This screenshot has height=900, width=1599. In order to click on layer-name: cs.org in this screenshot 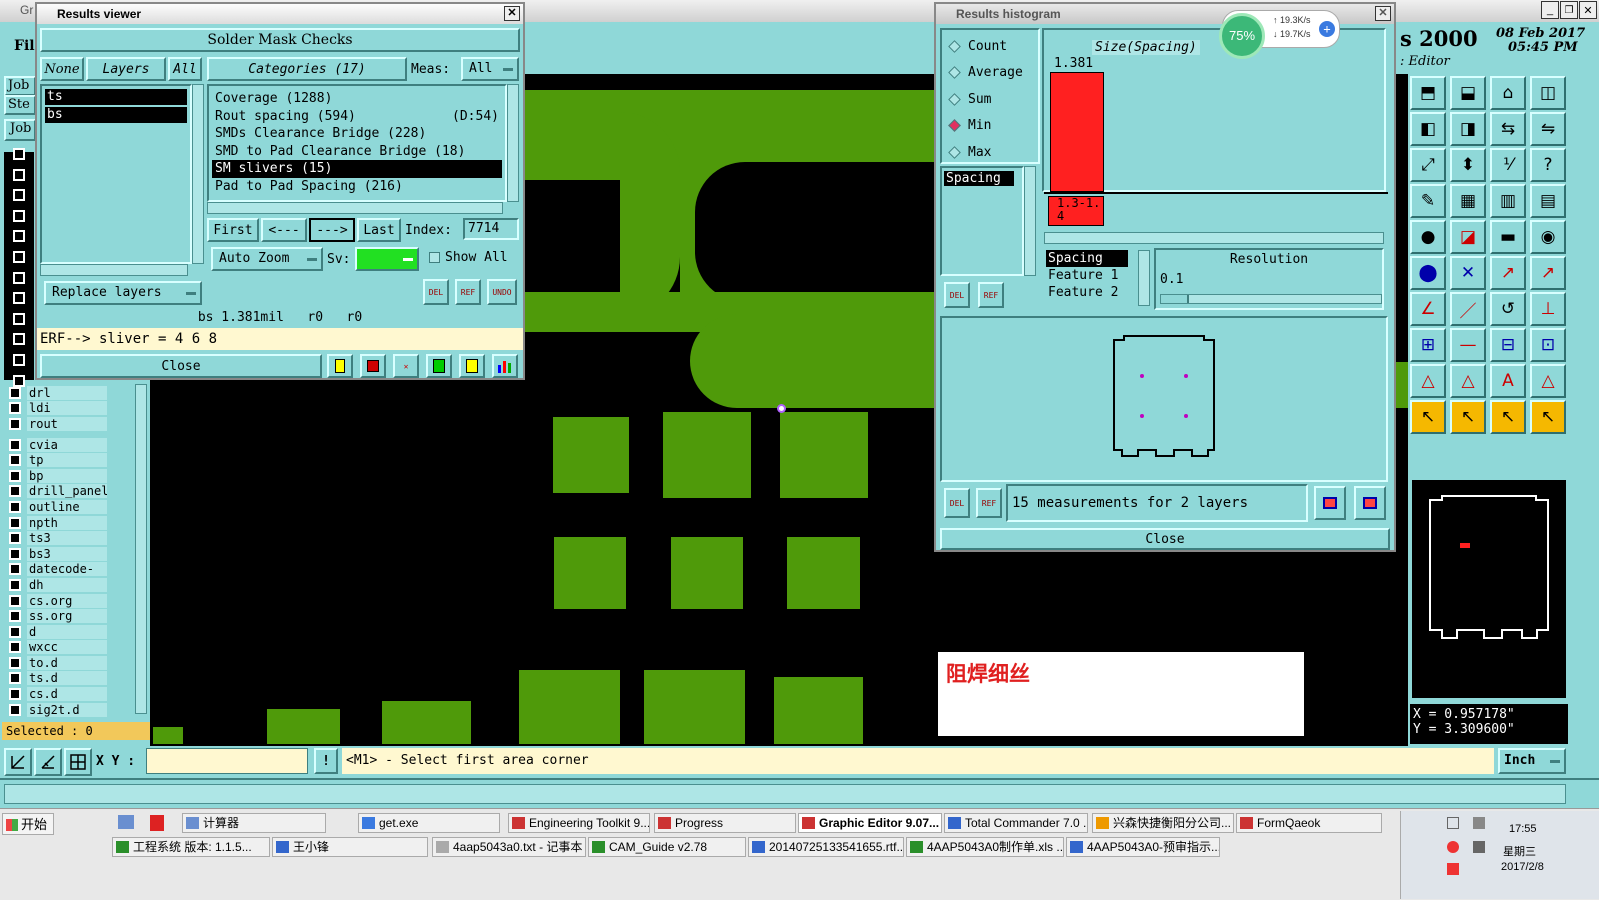, I will do `click(67, 600)`.